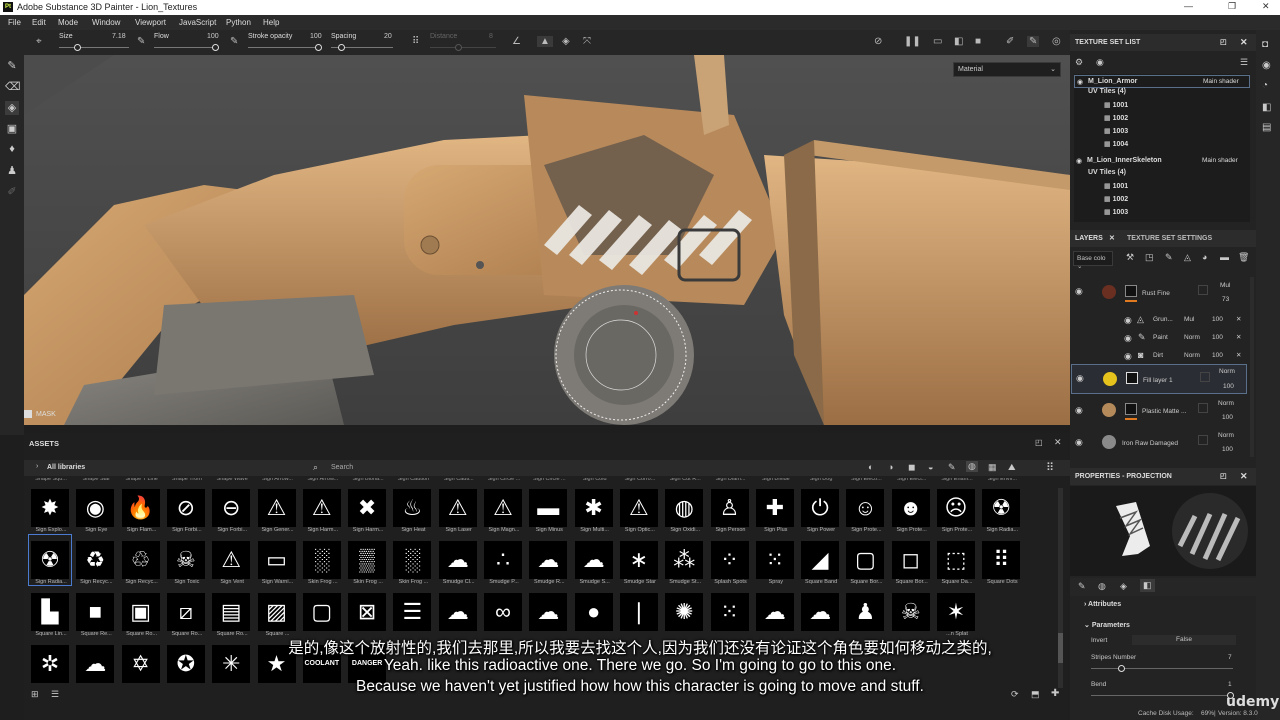 This screenshot has width=1280, height=720. Describe the element at coordinates (1162, 161) in the screenshot. I see `texture-set-skeleton: ◉ M_Lion_InnerSkeleton Main shader` at that location.